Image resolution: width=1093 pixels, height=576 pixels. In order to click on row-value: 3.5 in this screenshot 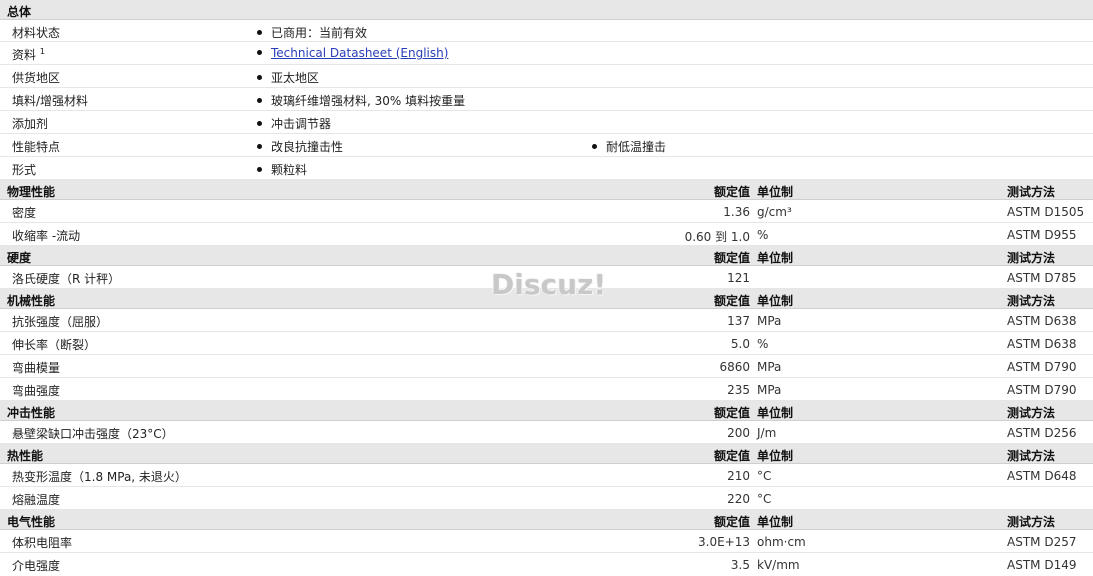, I will do `click(740, 565)`.